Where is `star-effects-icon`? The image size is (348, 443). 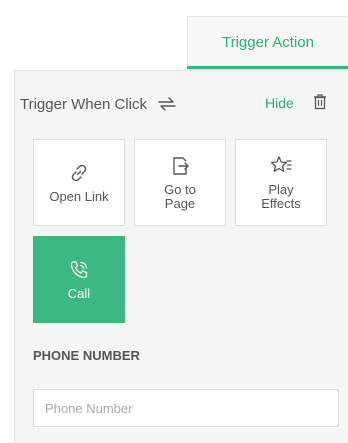
star-effects-icon is located at coordinates (281, 166).